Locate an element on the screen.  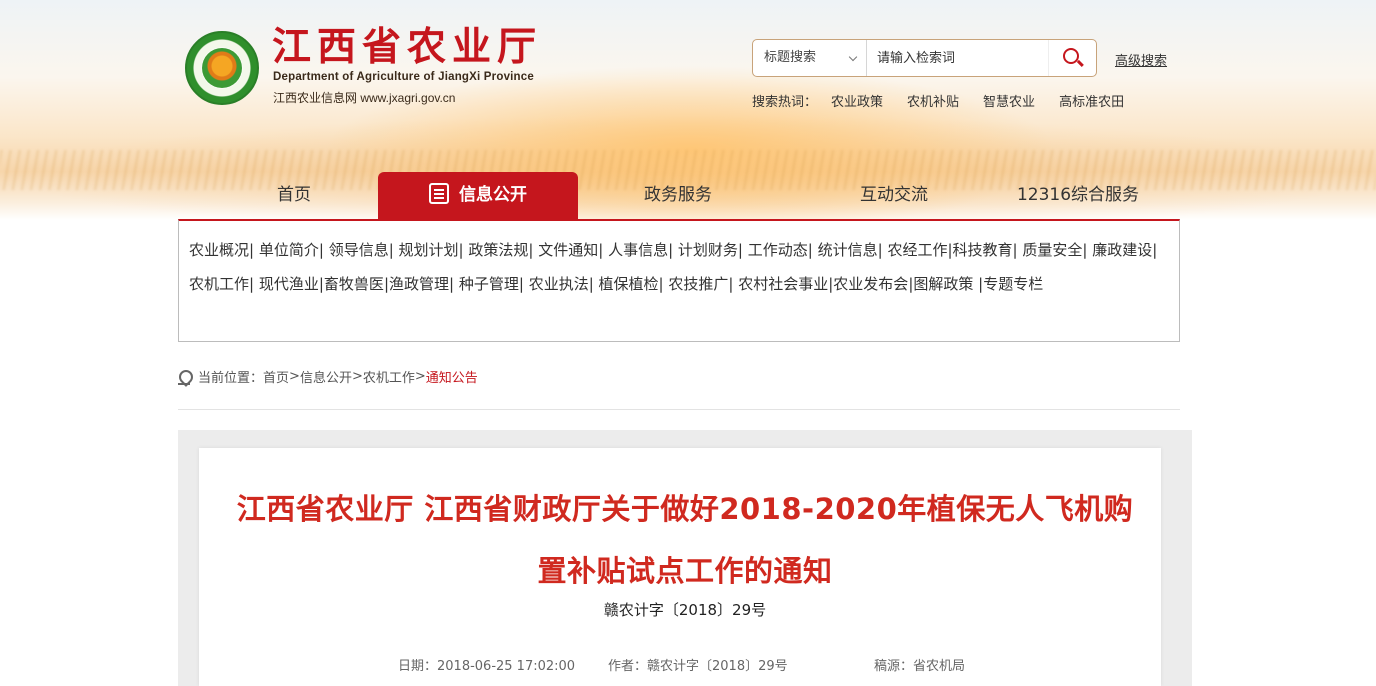
nav-item-12316: 12316综合服务 is located at coordinates (1078, 195).